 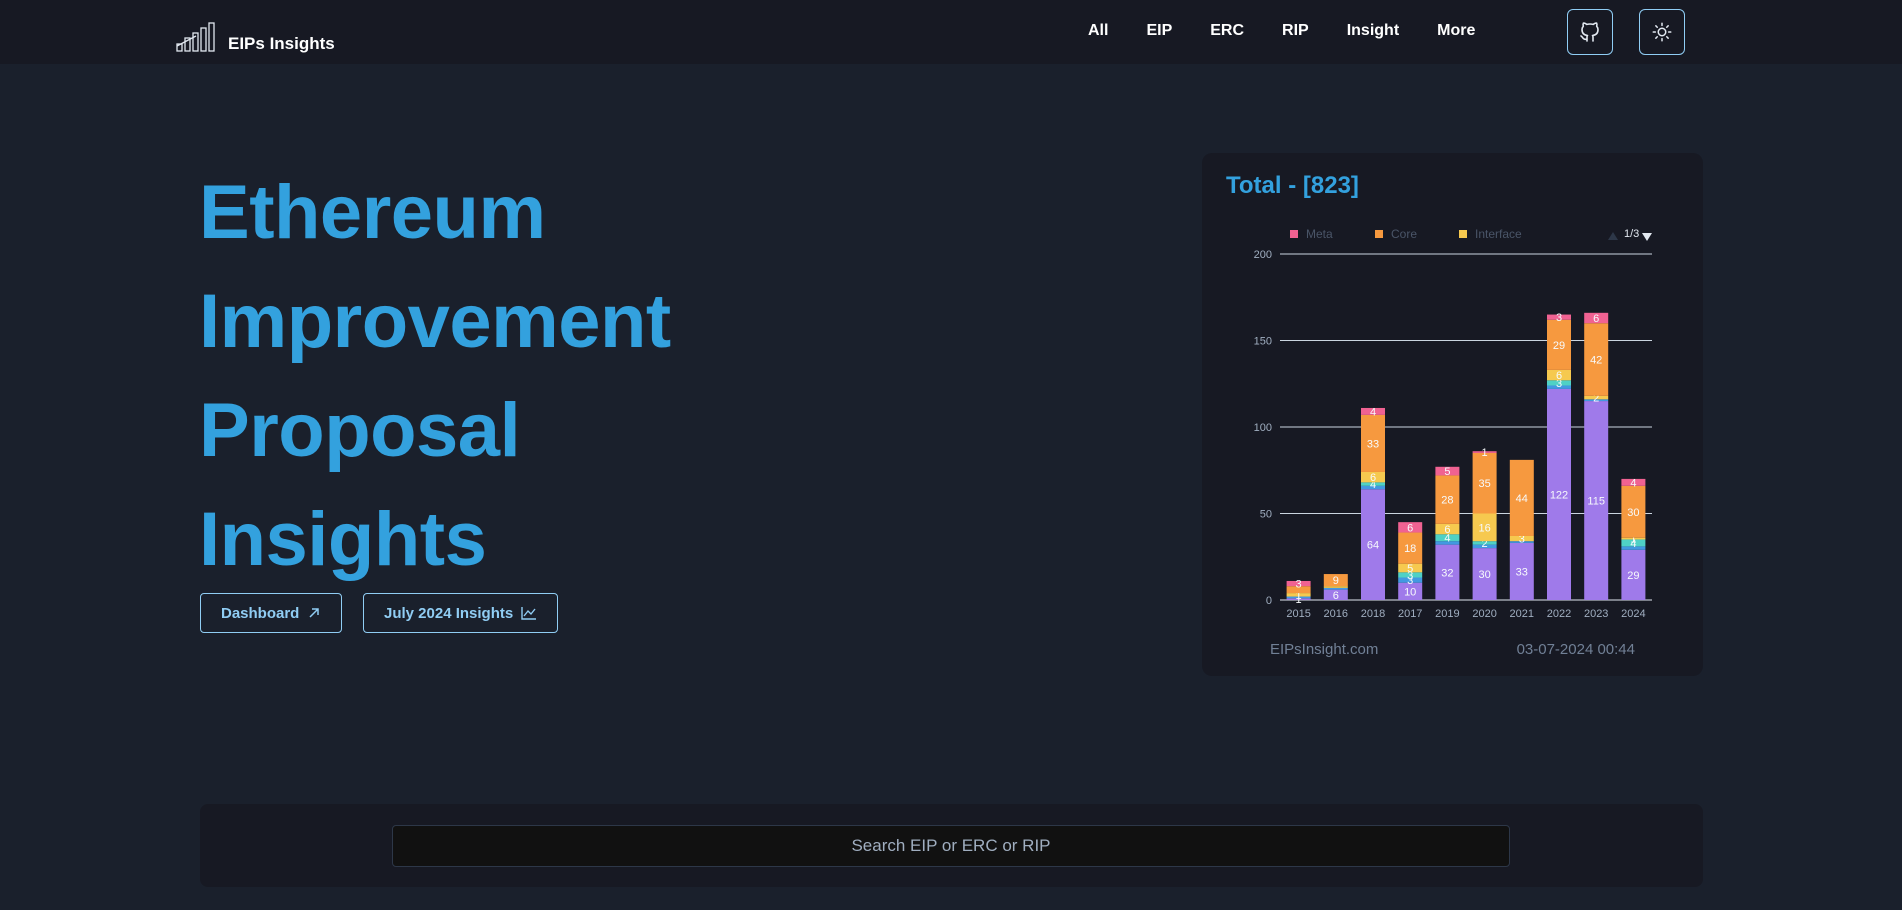 What do you see at coordinates (1596, 361) in the screenshot?
I see `bar-data-label: 42` at bounding box center [1596, 361].